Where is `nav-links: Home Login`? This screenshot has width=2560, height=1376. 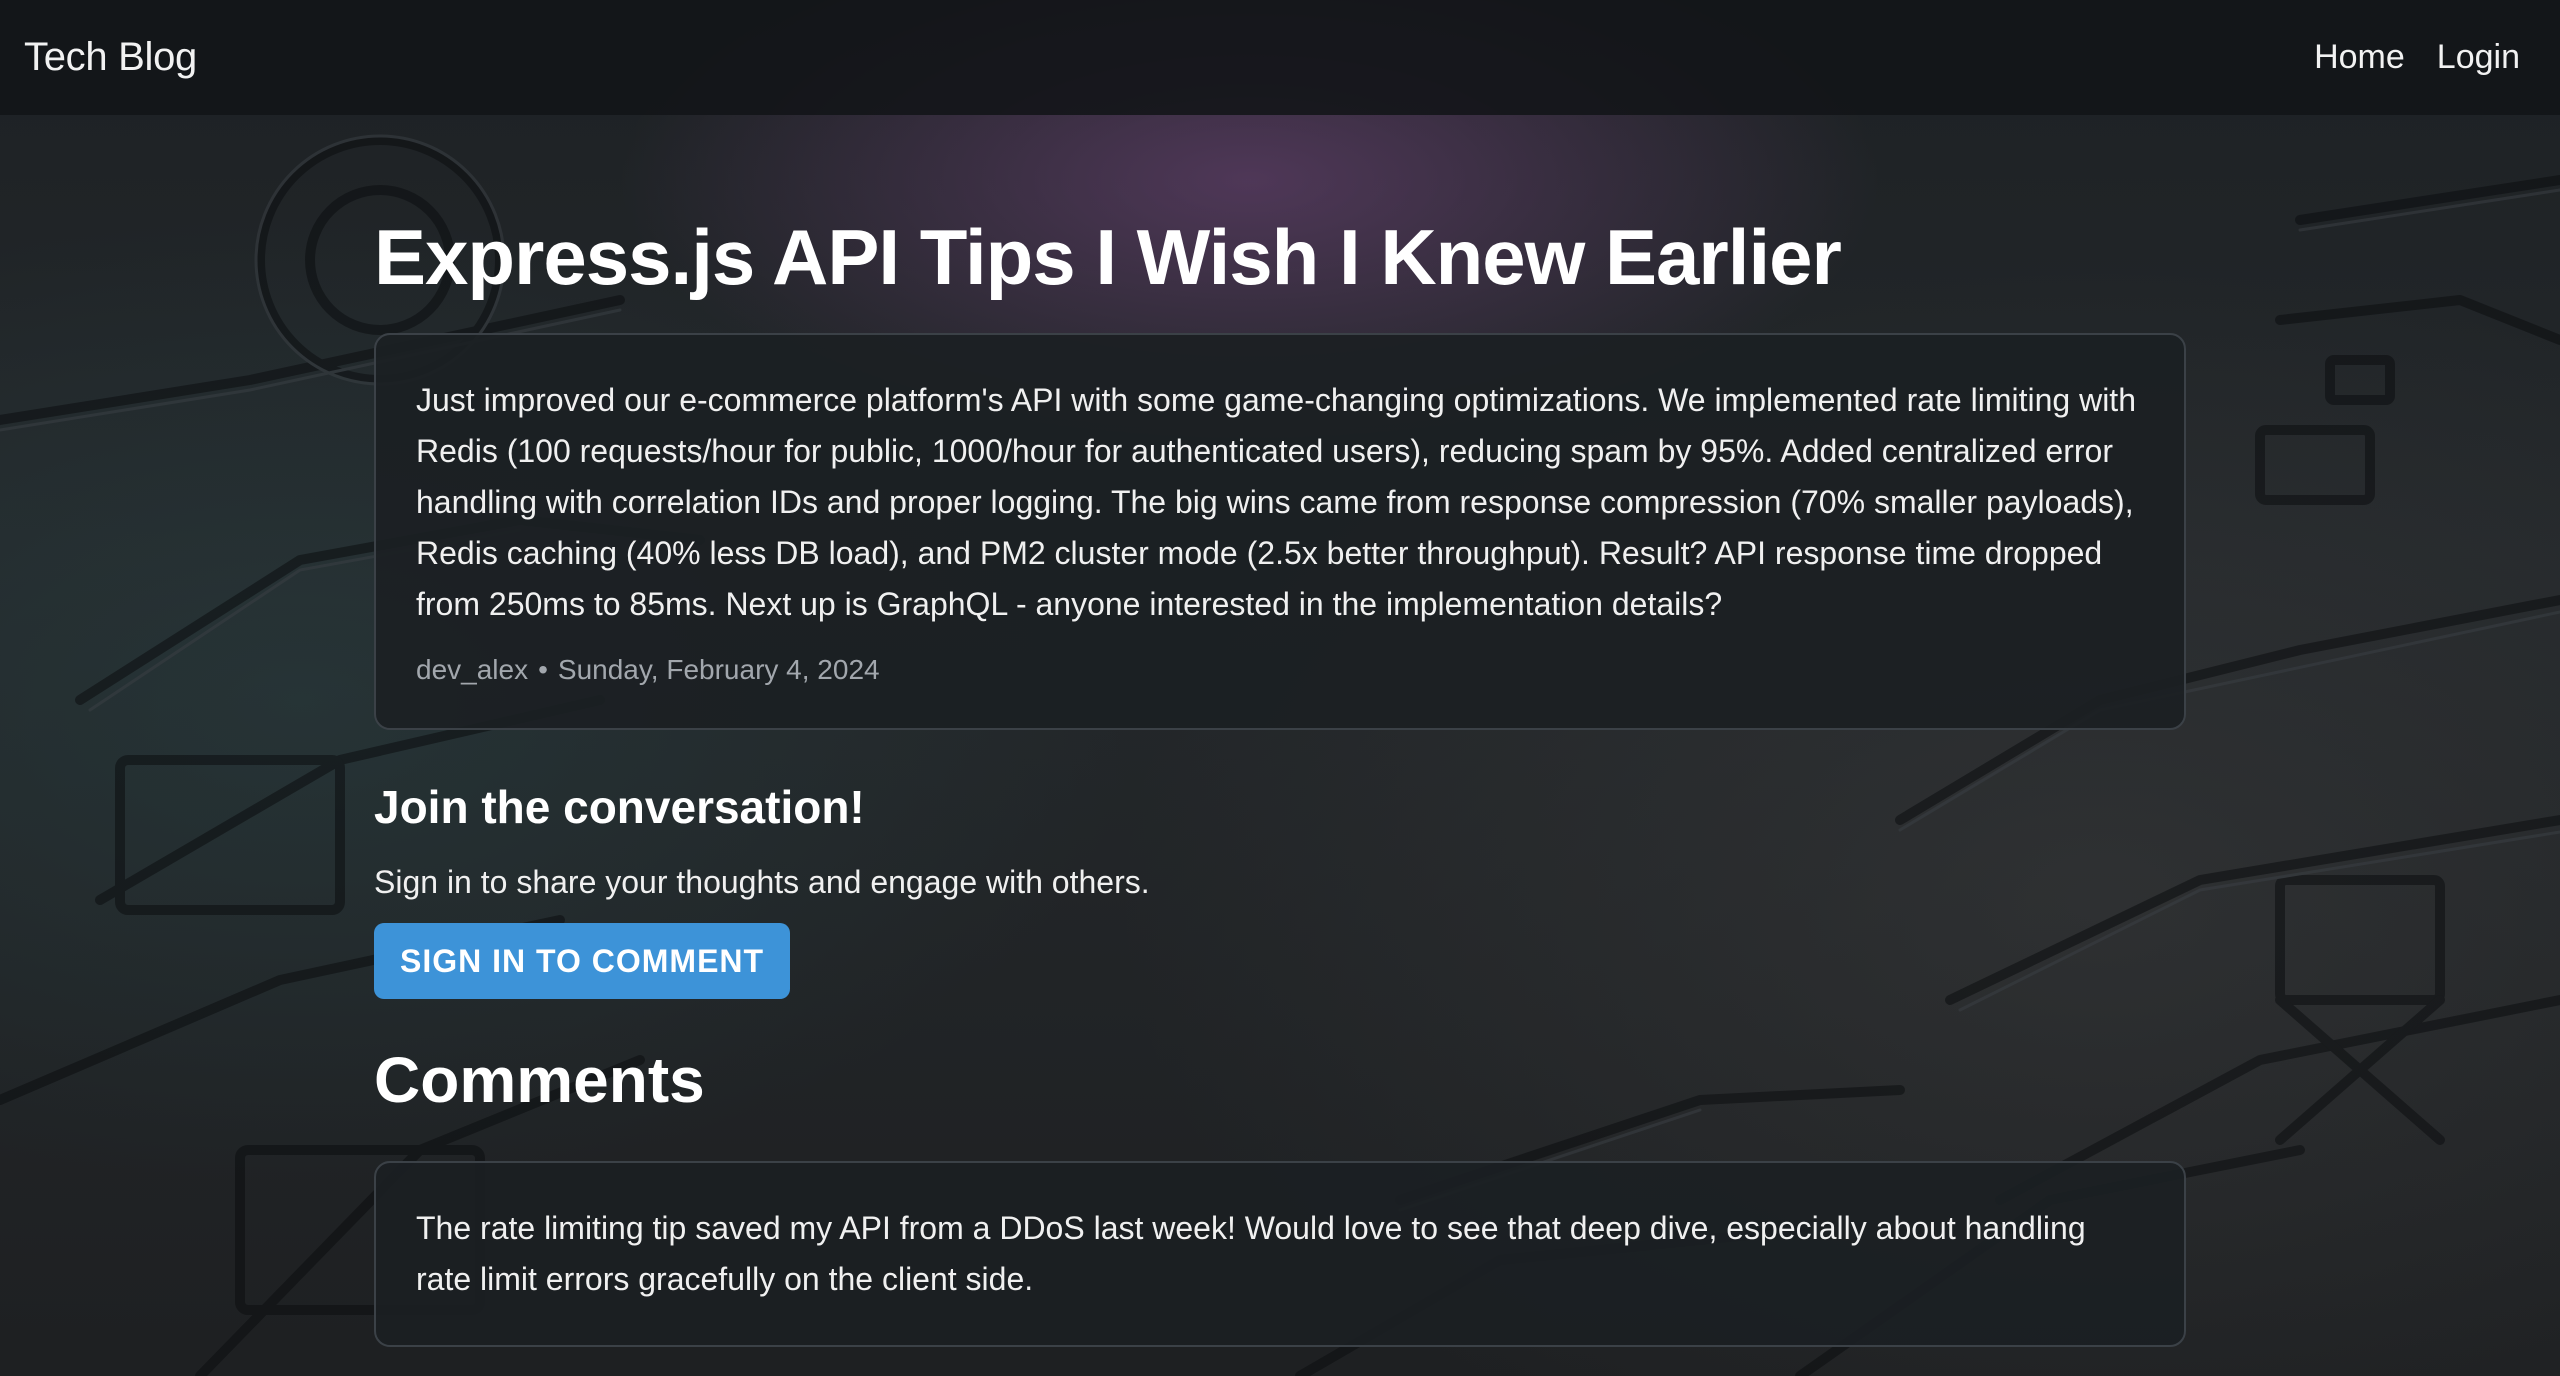
nav-links: Home Login is located at coordinates (2417, 57).